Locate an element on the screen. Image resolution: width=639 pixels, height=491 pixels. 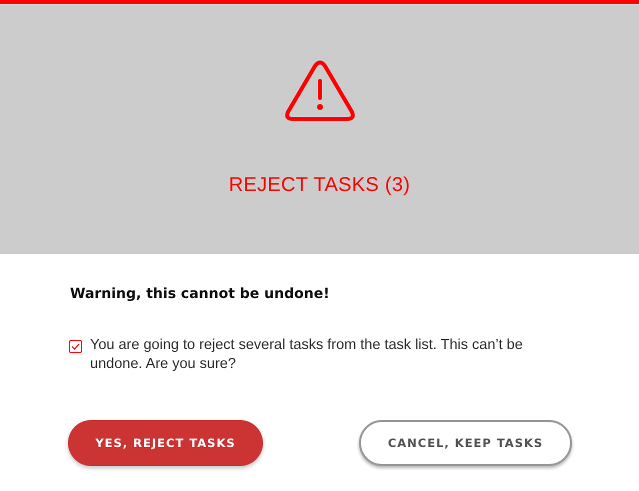
cancel-button: CANCEL, KEEP TASKS is located at coordinates (465, 443).